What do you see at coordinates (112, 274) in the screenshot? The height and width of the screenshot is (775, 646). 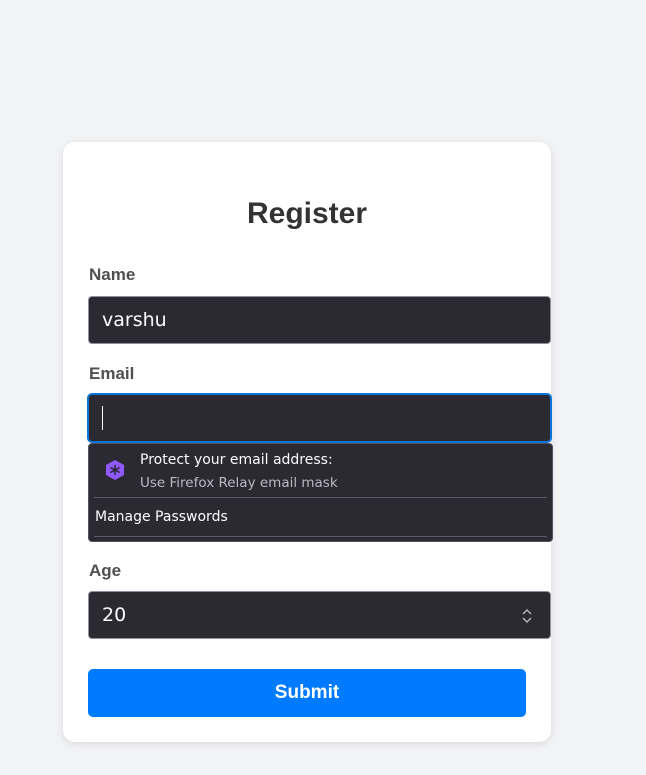 I see `name-label: Name` at bounding box center [112, 274].